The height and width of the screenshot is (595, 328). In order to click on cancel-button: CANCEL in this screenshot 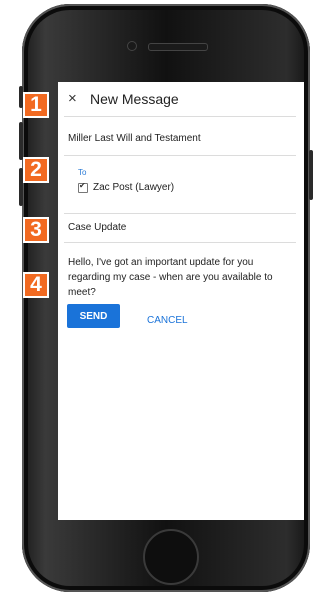, I will do `click(167, 320)`.